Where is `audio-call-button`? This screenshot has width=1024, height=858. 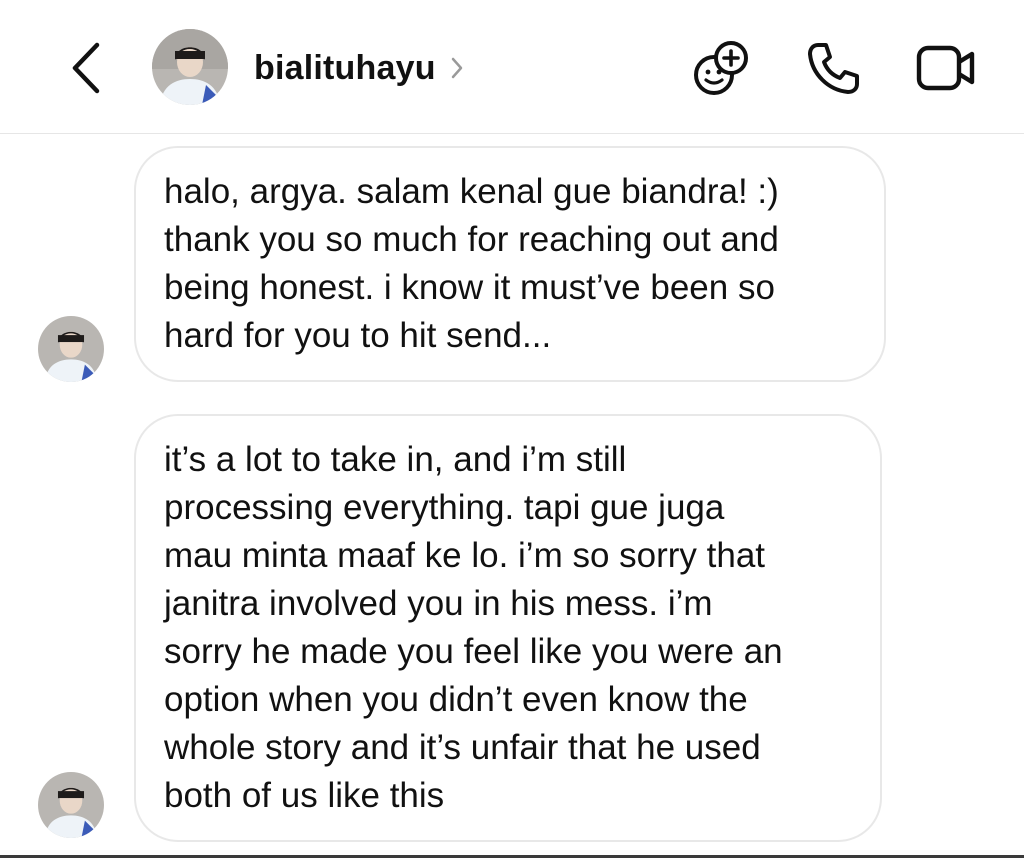 audio-call-button is located at coordinates (833, 68).